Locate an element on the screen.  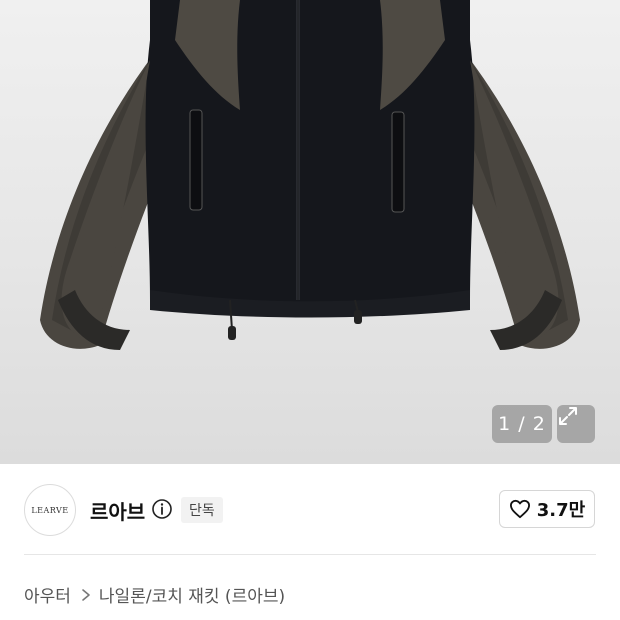
like-button: 3.7만 is located at coordinates (547, 509).